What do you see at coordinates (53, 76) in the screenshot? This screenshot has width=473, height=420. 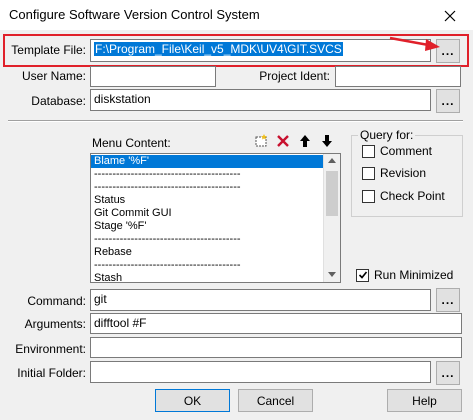 I see `user-name-label: User Name:` at bounding box center [53, 76].